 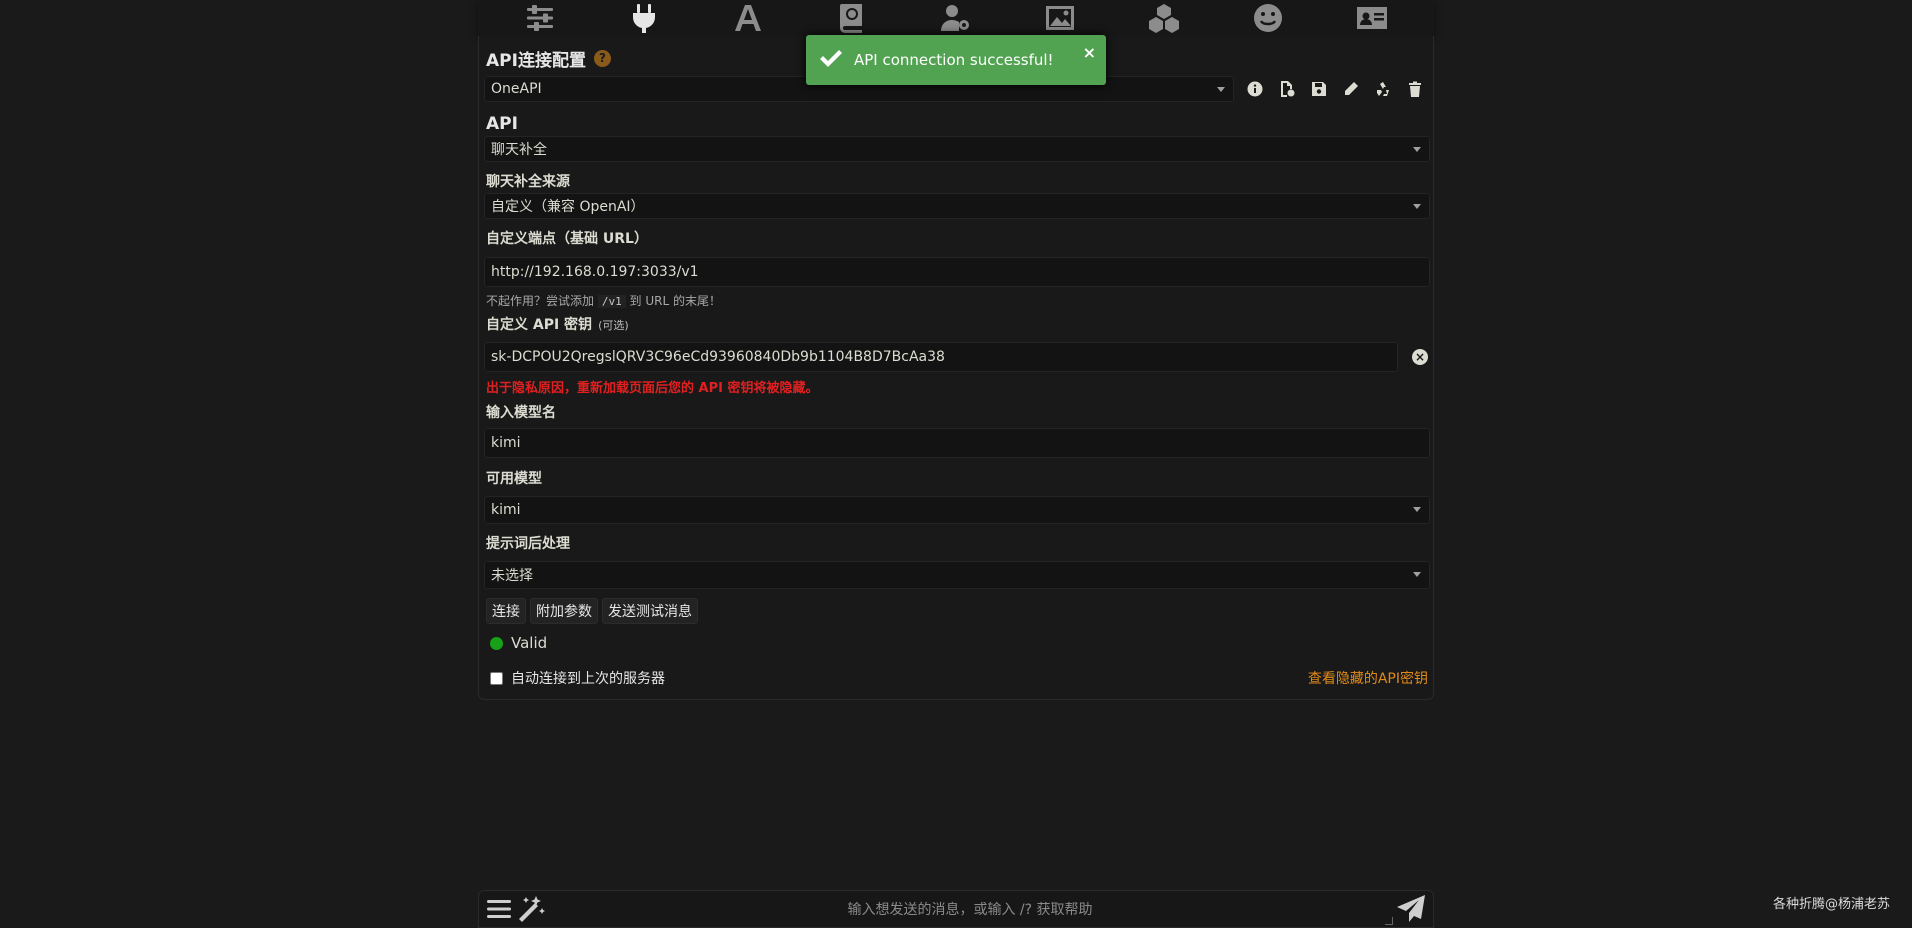 What do you see at coordinates (1287, 89) in the screenshot?
I see `file-import-icon` at bounding box center [1287, 89].